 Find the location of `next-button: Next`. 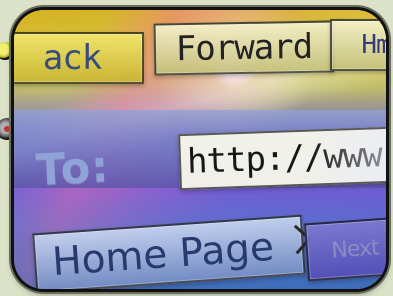

next-button: Next is located at coordinates (345, 249).